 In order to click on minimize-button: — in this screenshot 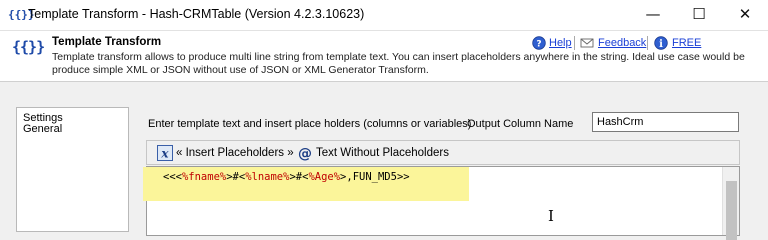, I will do `click(653, 15)`.